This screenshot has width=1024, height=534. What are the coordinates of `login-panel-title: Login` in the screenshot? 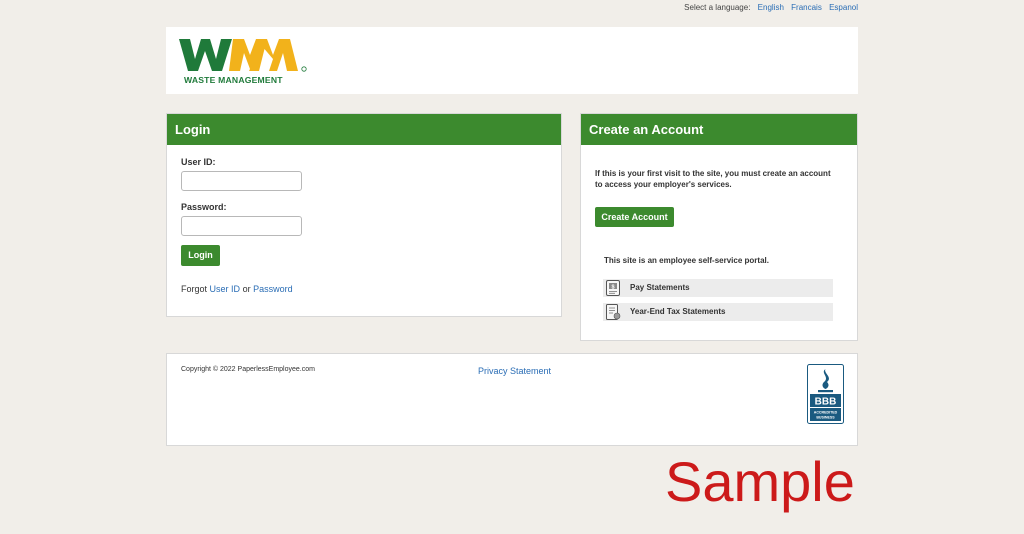 It's located at (364, 129).